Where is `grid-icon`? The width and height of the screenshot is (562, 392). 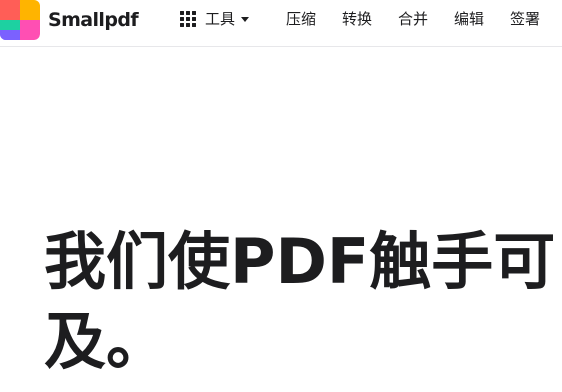
grid-icon is located at coordinates (188, 19).